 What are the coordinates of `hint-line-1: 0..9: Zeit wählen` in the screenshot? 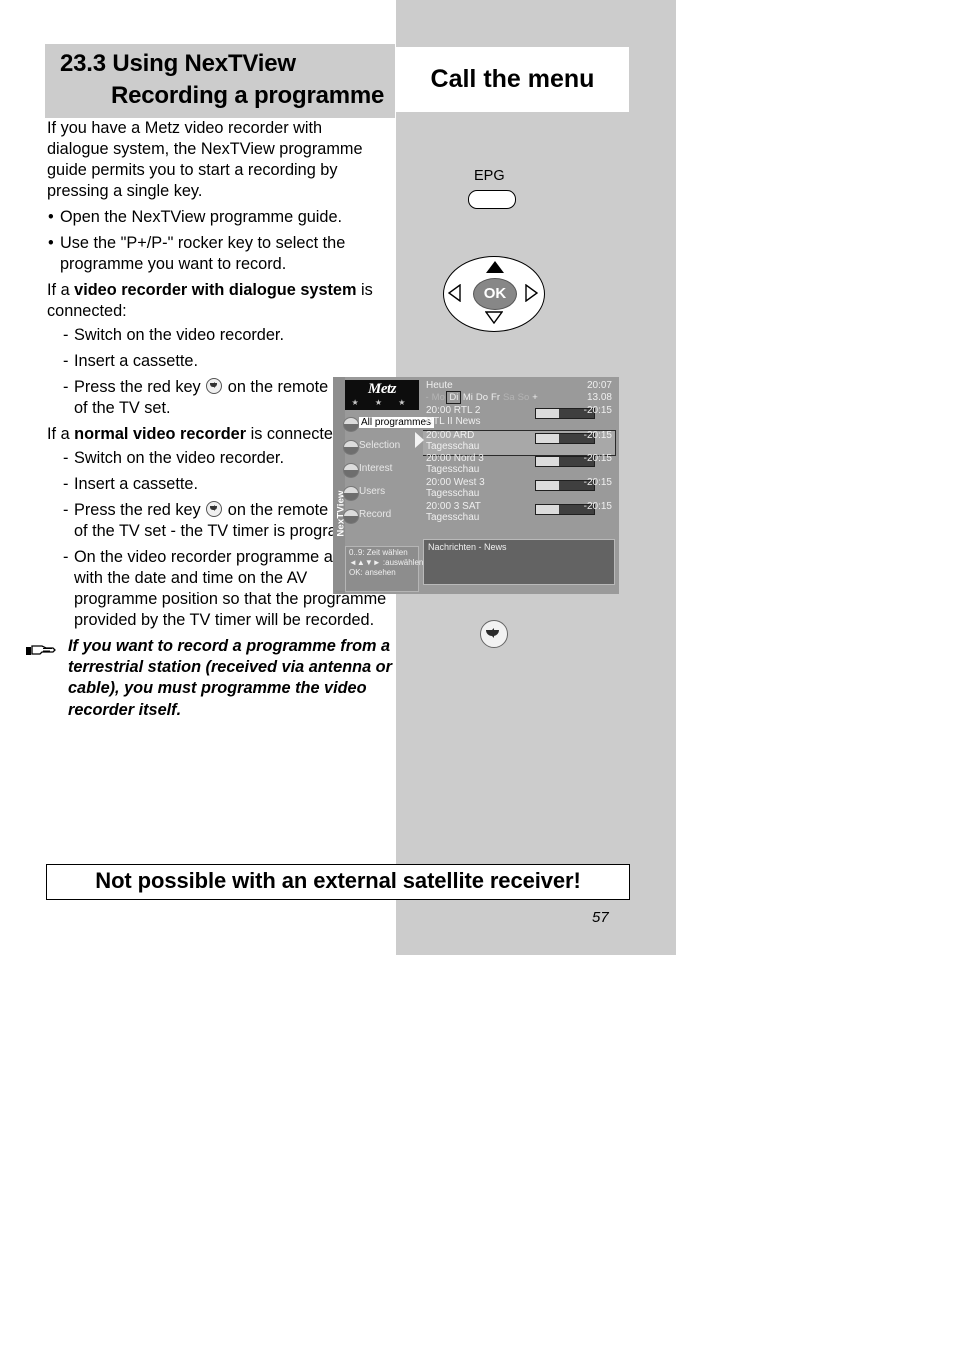 It's located at (378, 552).